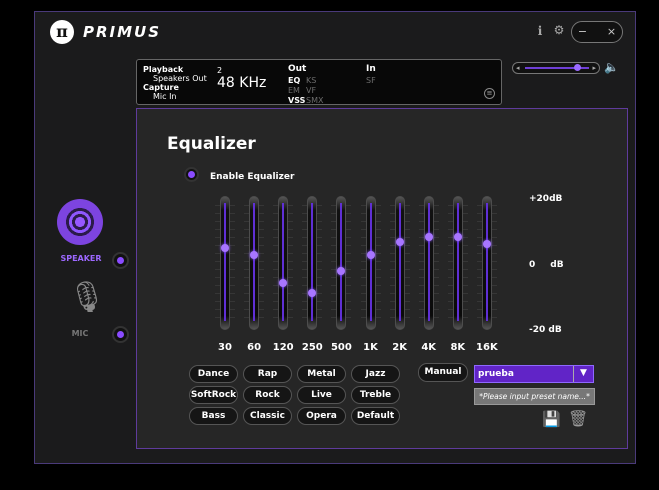 The height and width of the screenshot is (490, 659). What do you see at coordinates (267, 374) in the screenshot?
I see `preset-button-rap: Rap` at bounding box center [267, 374].